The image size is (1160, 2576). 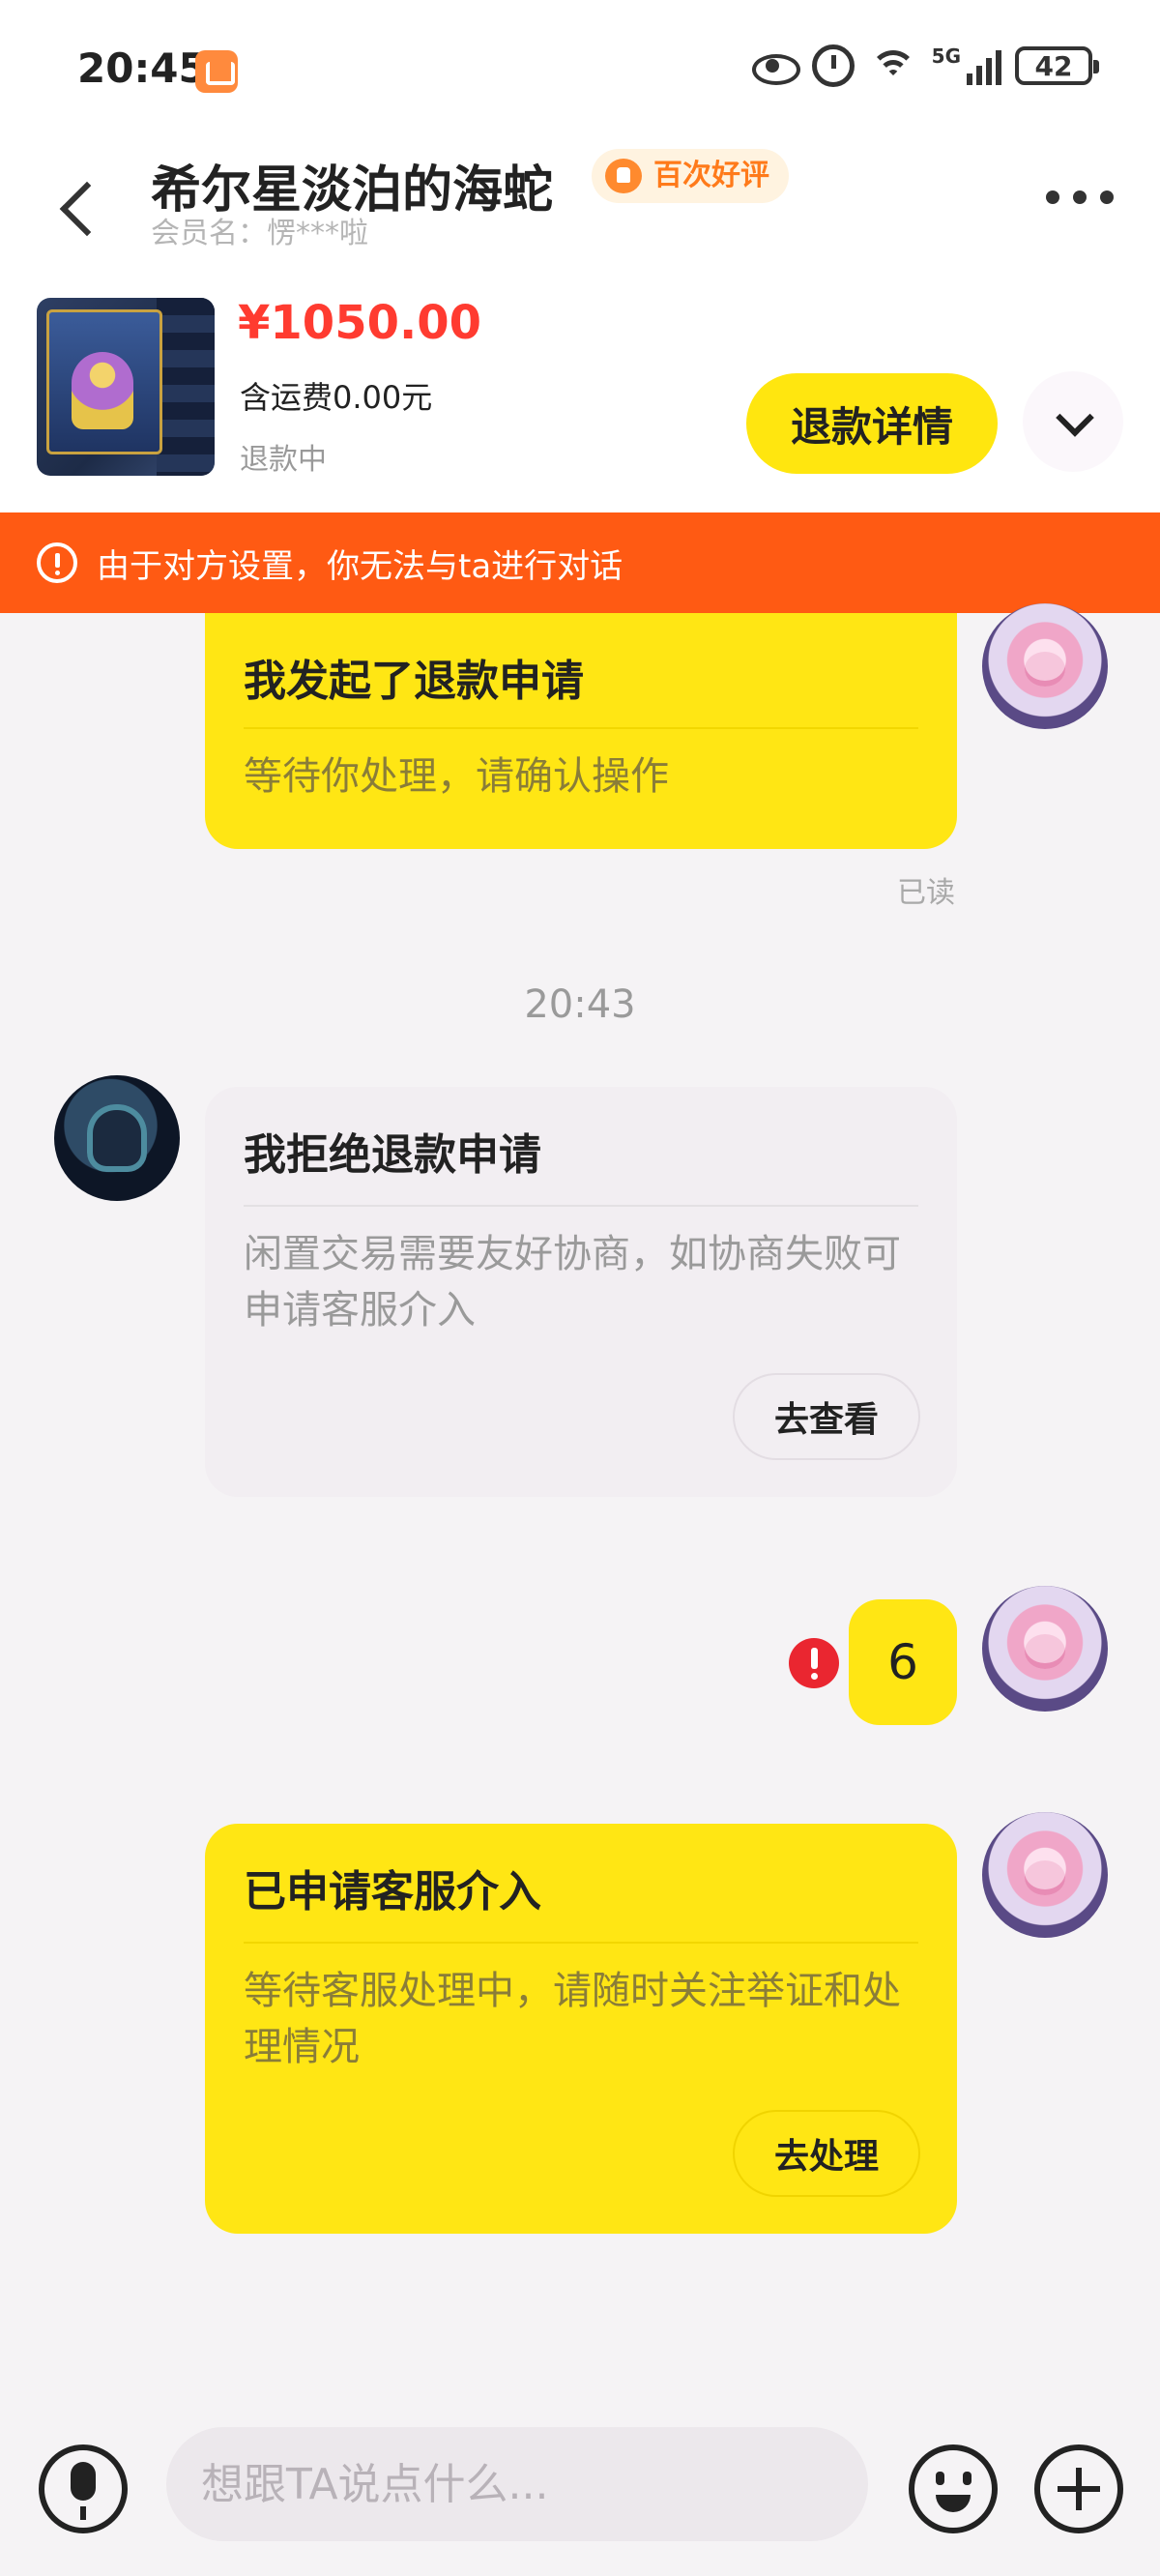 I want to click on message-input, so click(x=517, y=2484).